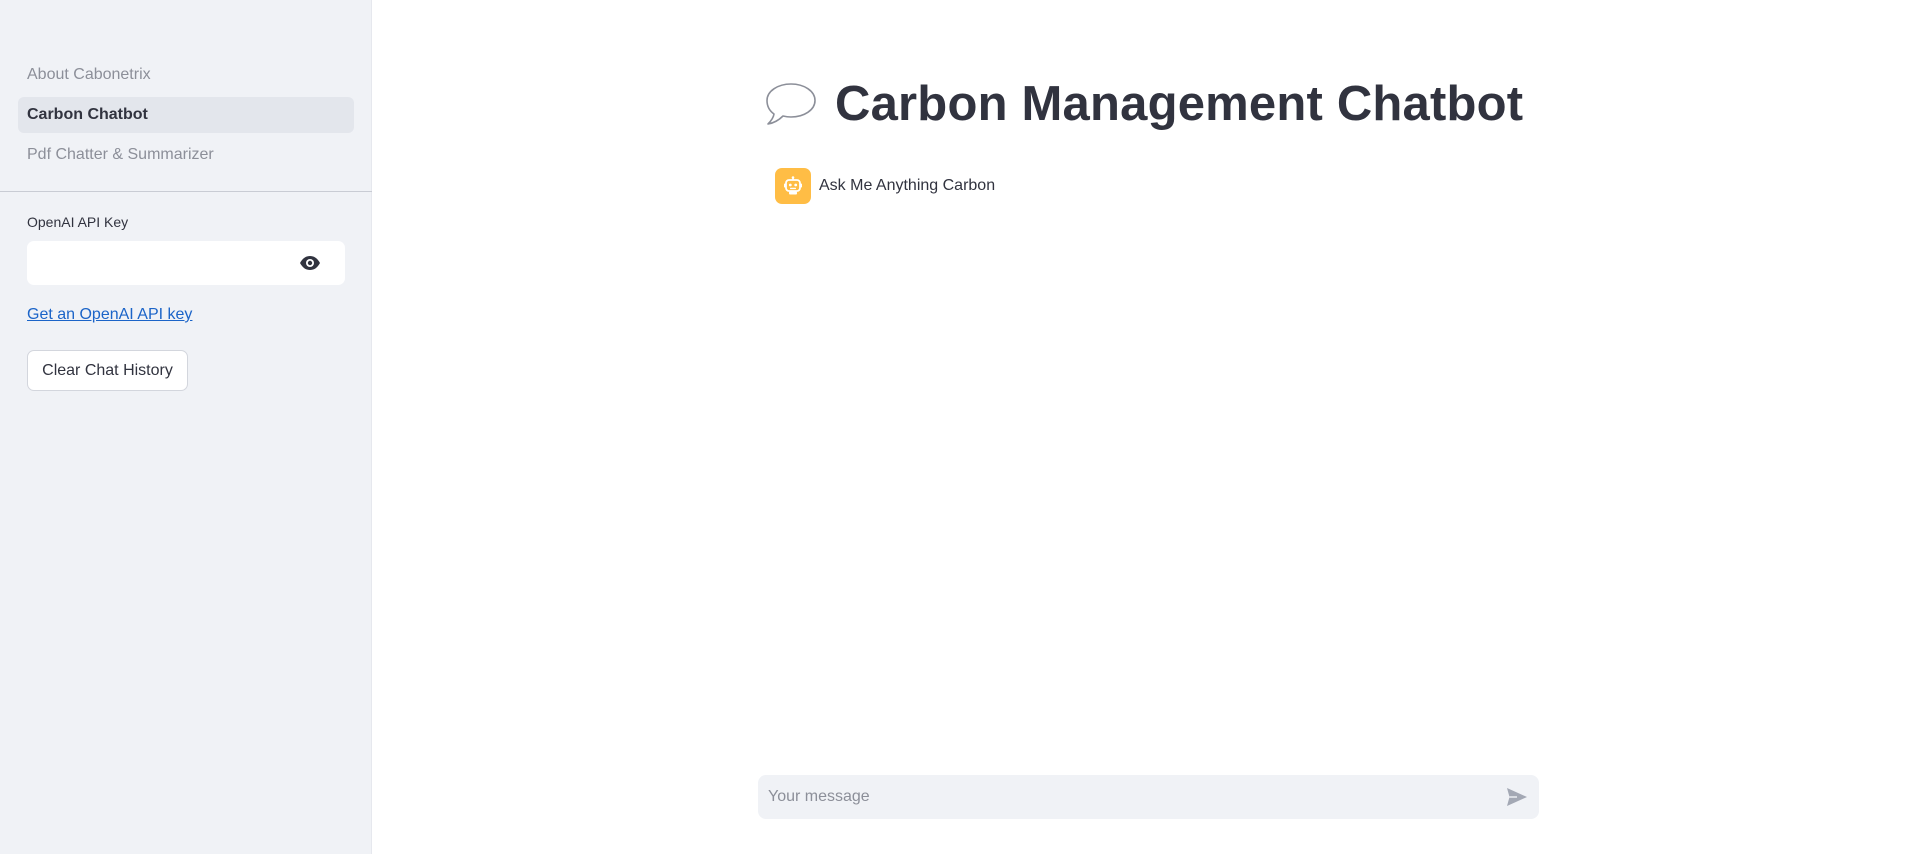 Image resolution: width=1919 pixels, height=854 pixels. I want to click on chat-input, so click(1118, 797).